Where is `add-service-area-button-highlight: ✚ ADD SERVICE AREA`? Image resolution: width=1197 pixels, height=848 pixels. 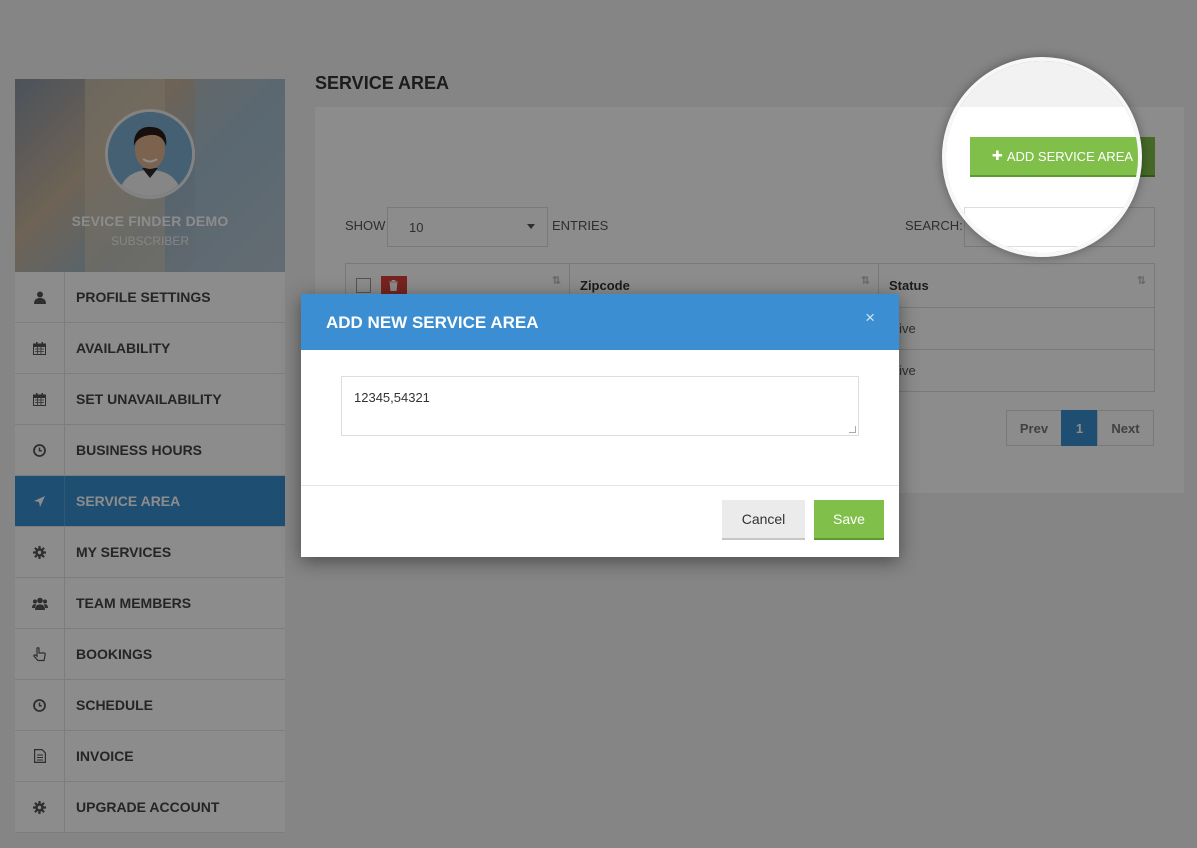 add-service-area-button-highlight: ✚ ADD SERVICE AREA is located at coordinates (1054, 157).